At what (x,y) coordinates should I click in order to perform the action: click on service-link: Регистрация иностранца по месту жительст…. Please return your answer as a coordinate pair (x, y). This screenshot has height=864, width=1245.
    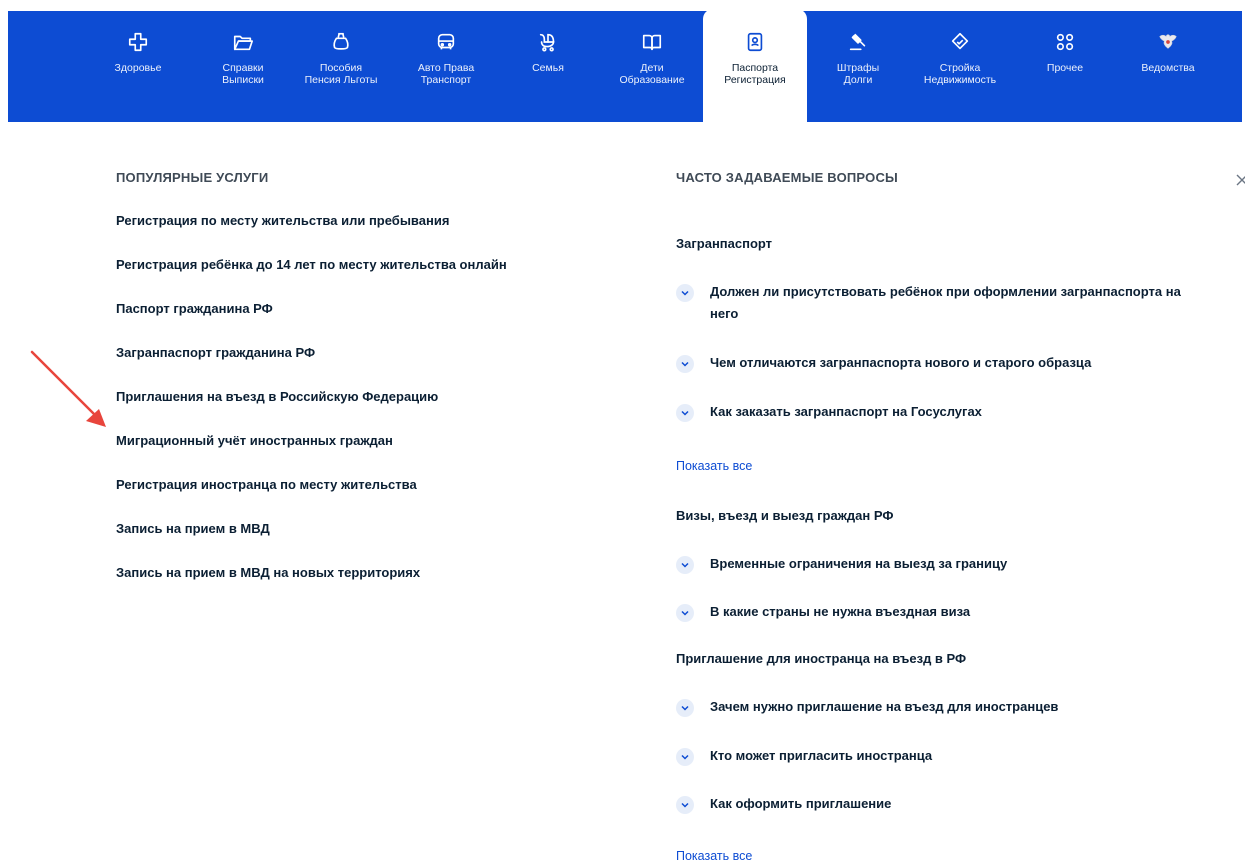
    Looking at the image, I should click on (266, 484).